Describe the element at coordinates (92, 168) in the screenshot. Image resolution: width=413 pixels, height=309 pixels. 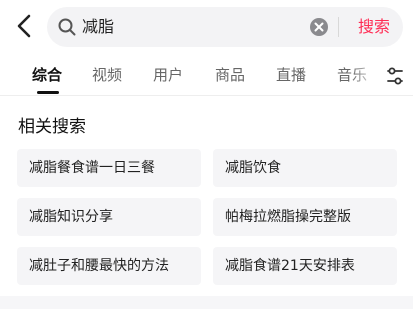
I see `related-search-label: 减脂餐食谱一日三餐` at that location.